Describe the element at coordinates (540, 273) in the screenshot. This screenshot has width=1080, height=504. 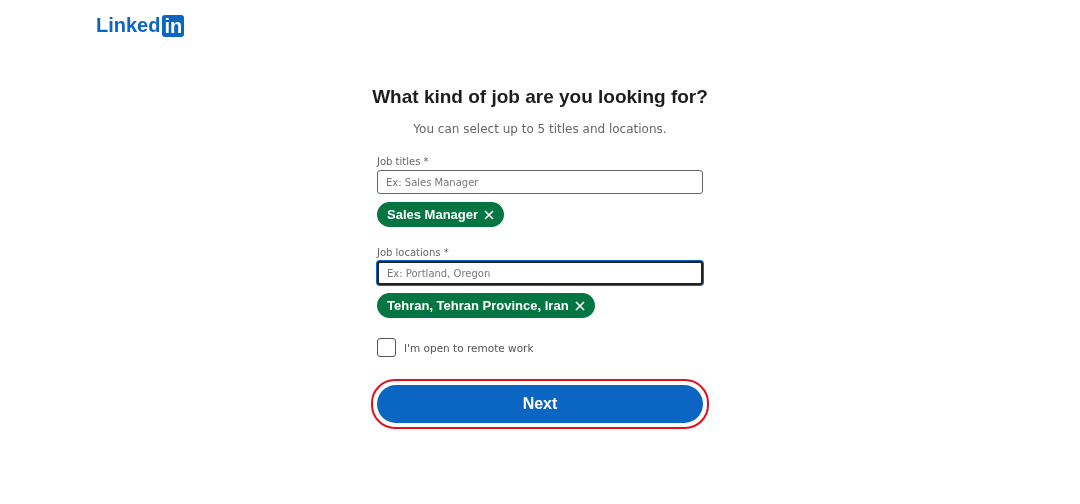
I see `input-field: Ex: Portland, Oregon` at that location.